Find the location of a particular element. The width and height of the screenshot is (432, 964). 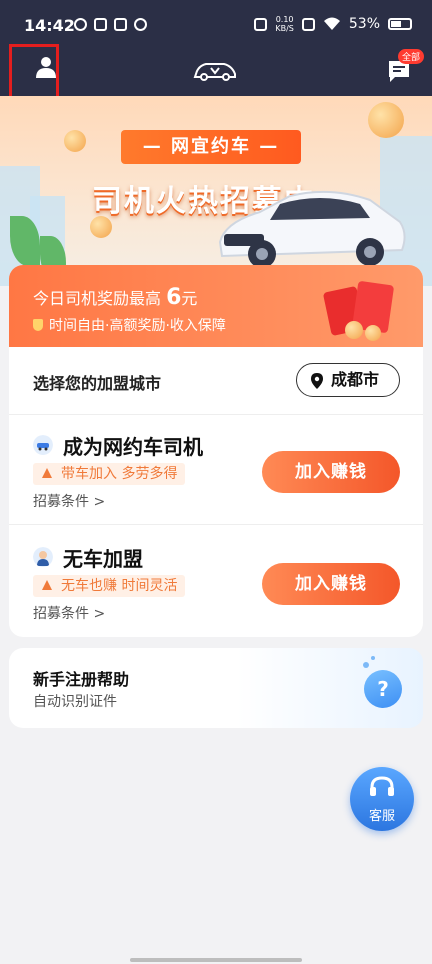

toolbar: 全部 is located at coordinates (216, 79).